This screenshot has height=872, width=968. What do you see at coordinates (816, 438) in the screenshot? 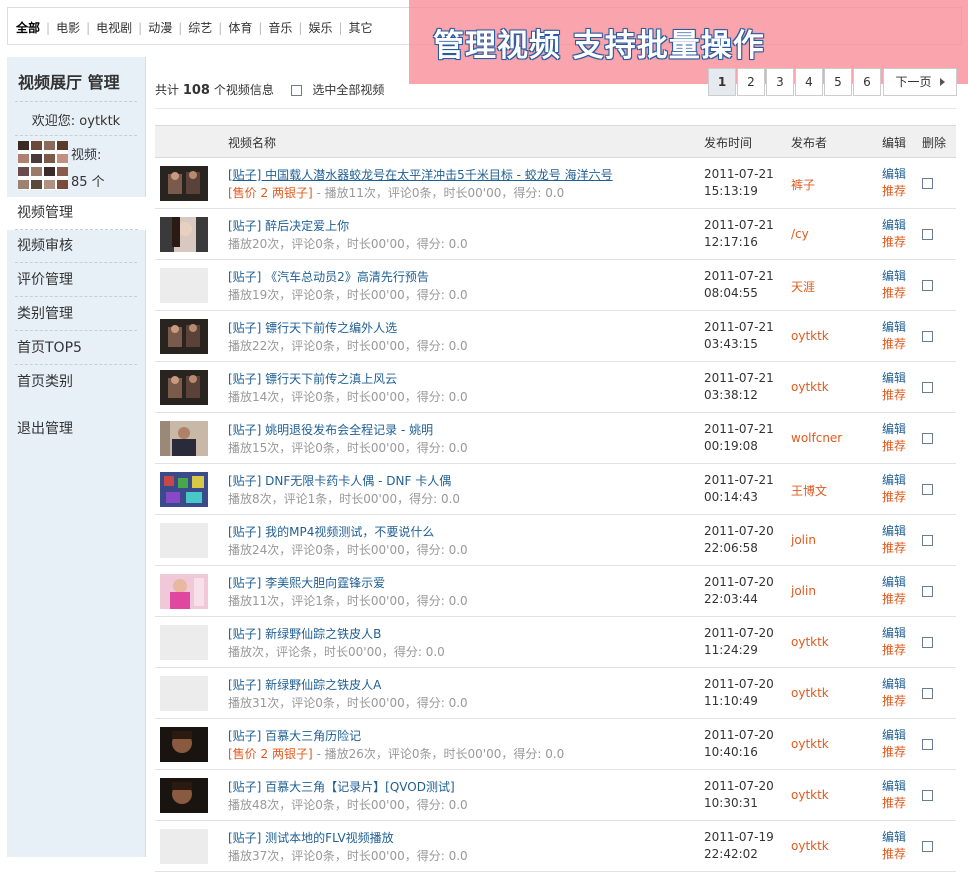
I see `author-link: wolfcner` at bounding box center [816, 438].